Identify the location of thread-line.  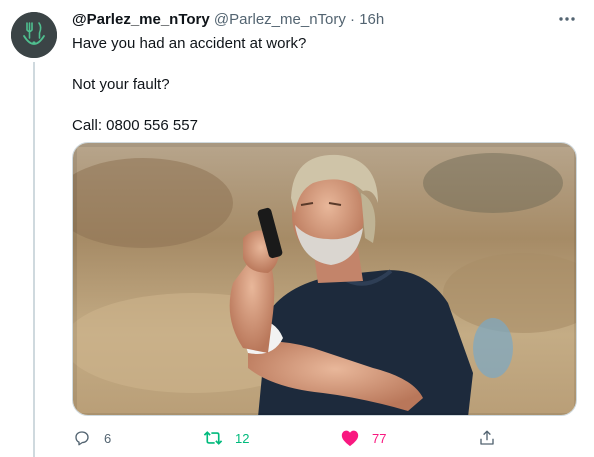
(34, 259).